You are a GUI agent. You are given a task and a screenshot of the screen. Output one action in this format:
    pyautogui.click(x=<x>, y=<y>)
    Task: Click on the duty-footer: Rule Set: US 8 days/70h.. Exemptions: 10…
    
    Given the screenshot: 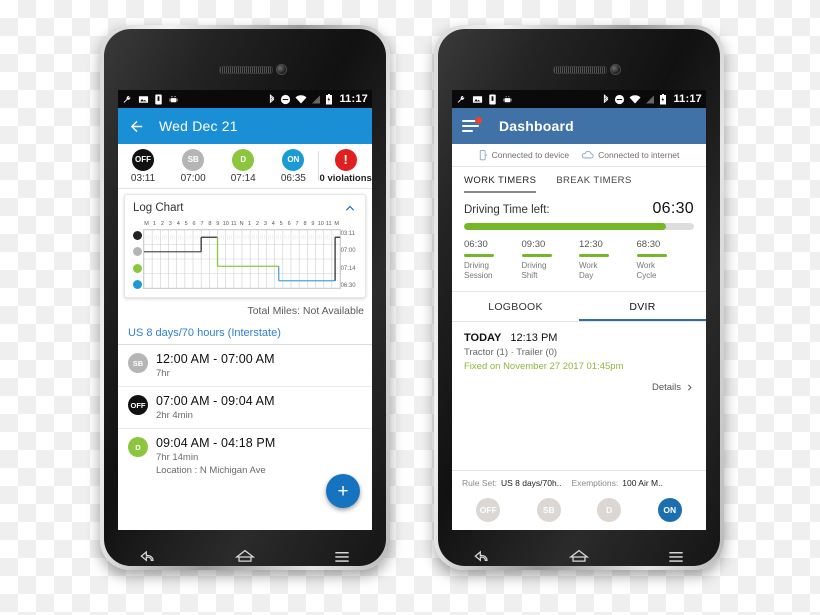 What is the action you would take?
    pyautogui.click(x=579, y=500)
    